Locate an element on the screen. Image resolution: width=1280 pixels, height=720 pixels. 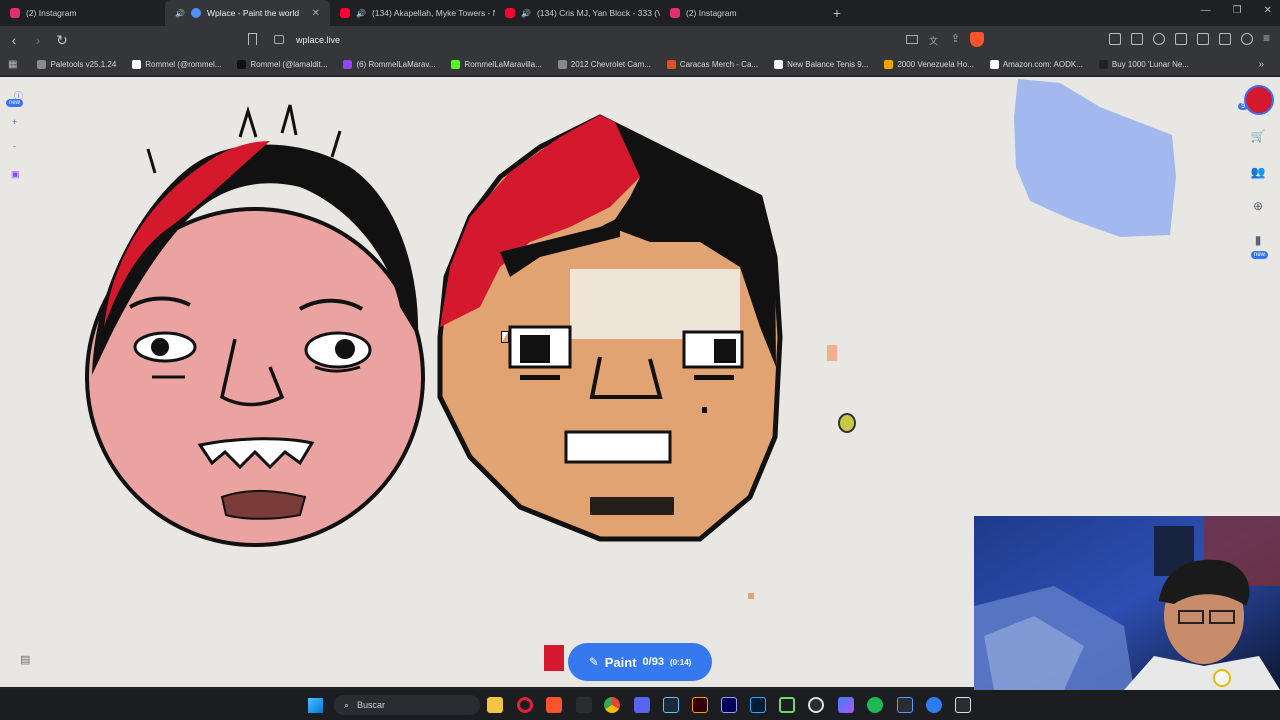
zoom-in-button: + is located at coordinates (14, 122).